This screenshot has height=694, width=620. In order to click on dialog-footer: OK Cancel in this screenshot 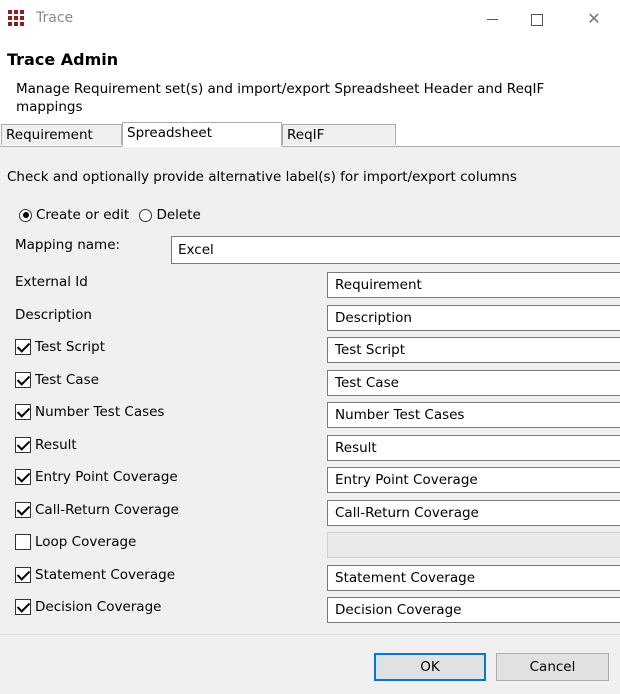, I will do `click(310, 664)`.